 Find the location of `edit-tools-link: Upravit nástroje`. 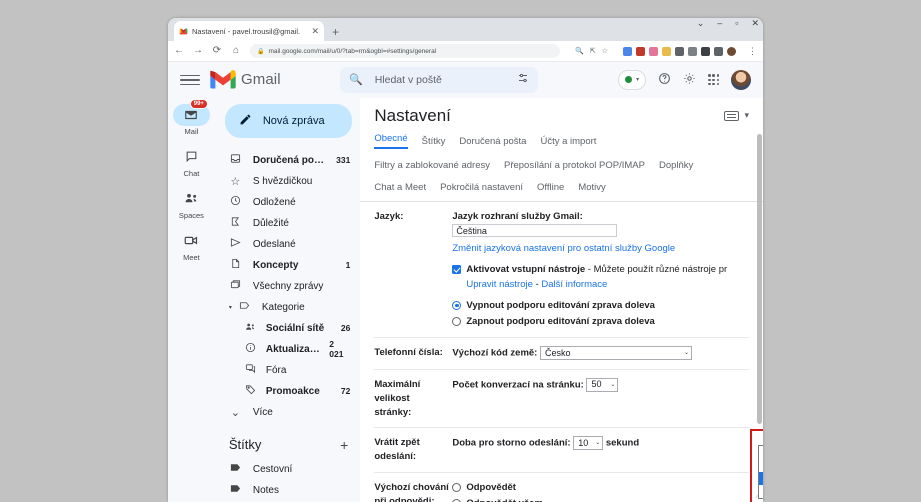

edit-tools-link: Upravit nástroje is located at coordinates (499, 284).